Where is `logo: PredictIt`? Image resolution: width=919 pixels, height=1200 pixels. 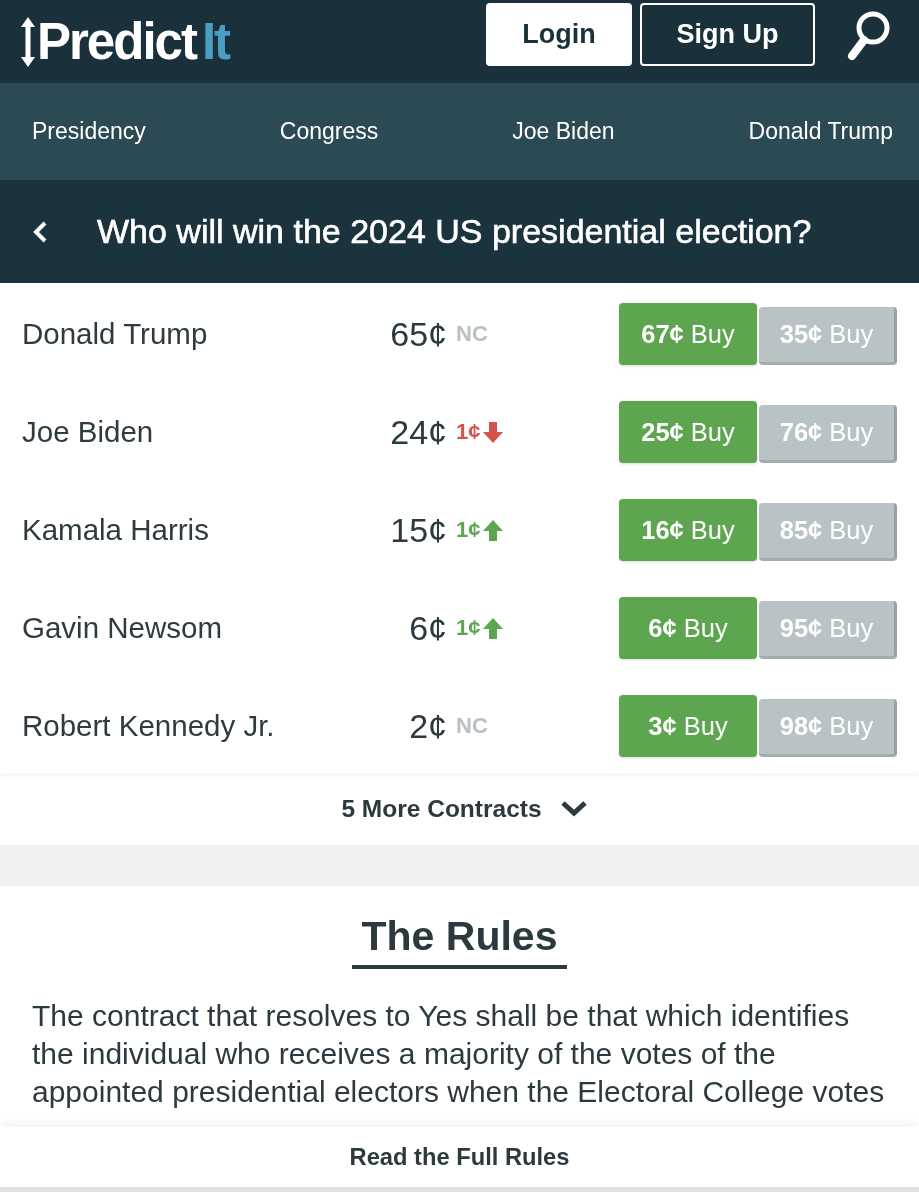 logo: PredictIt is located at coordinates (133, 41).